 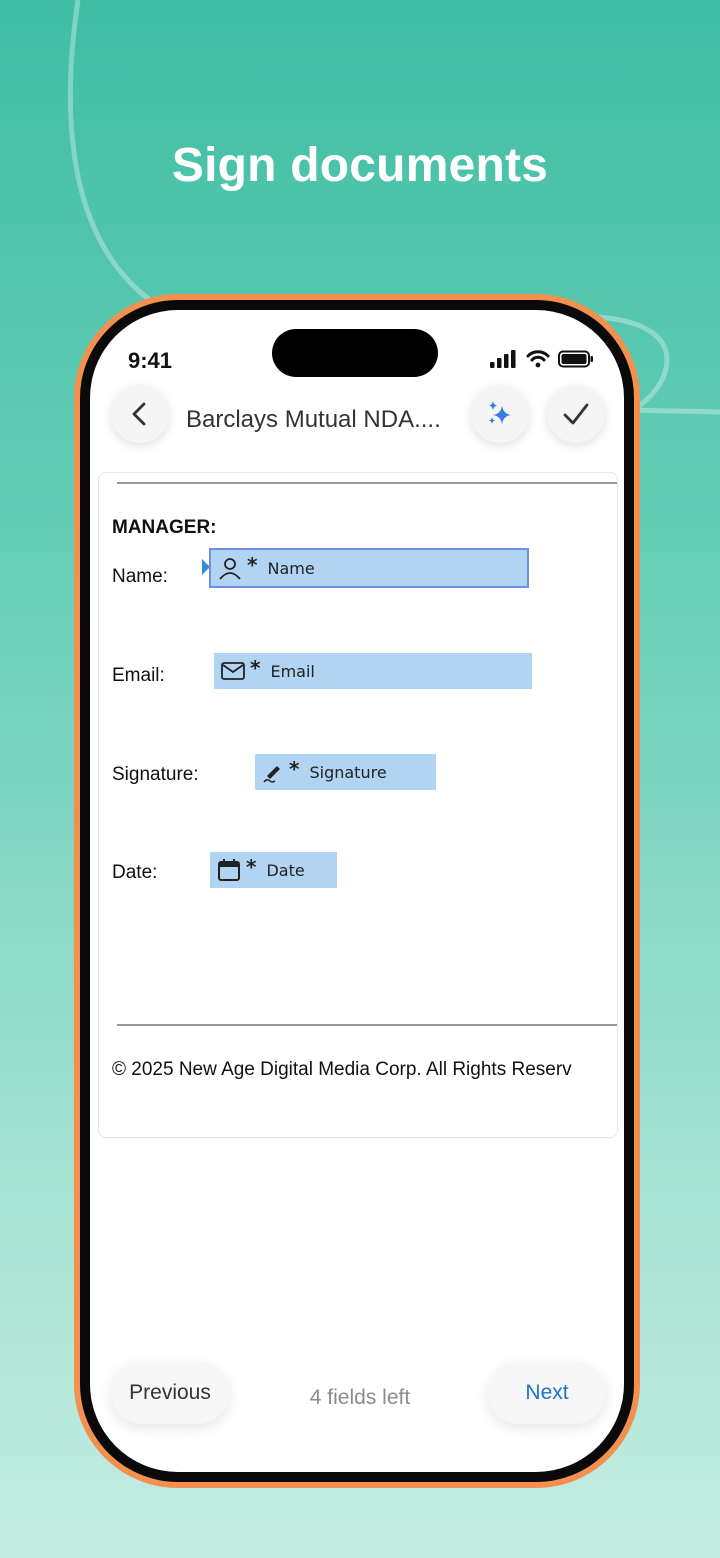 What do you see at coordinates (285, 870) in the screenshot?
I see `date-placeholder: Date` at bounding box center [285, 870].